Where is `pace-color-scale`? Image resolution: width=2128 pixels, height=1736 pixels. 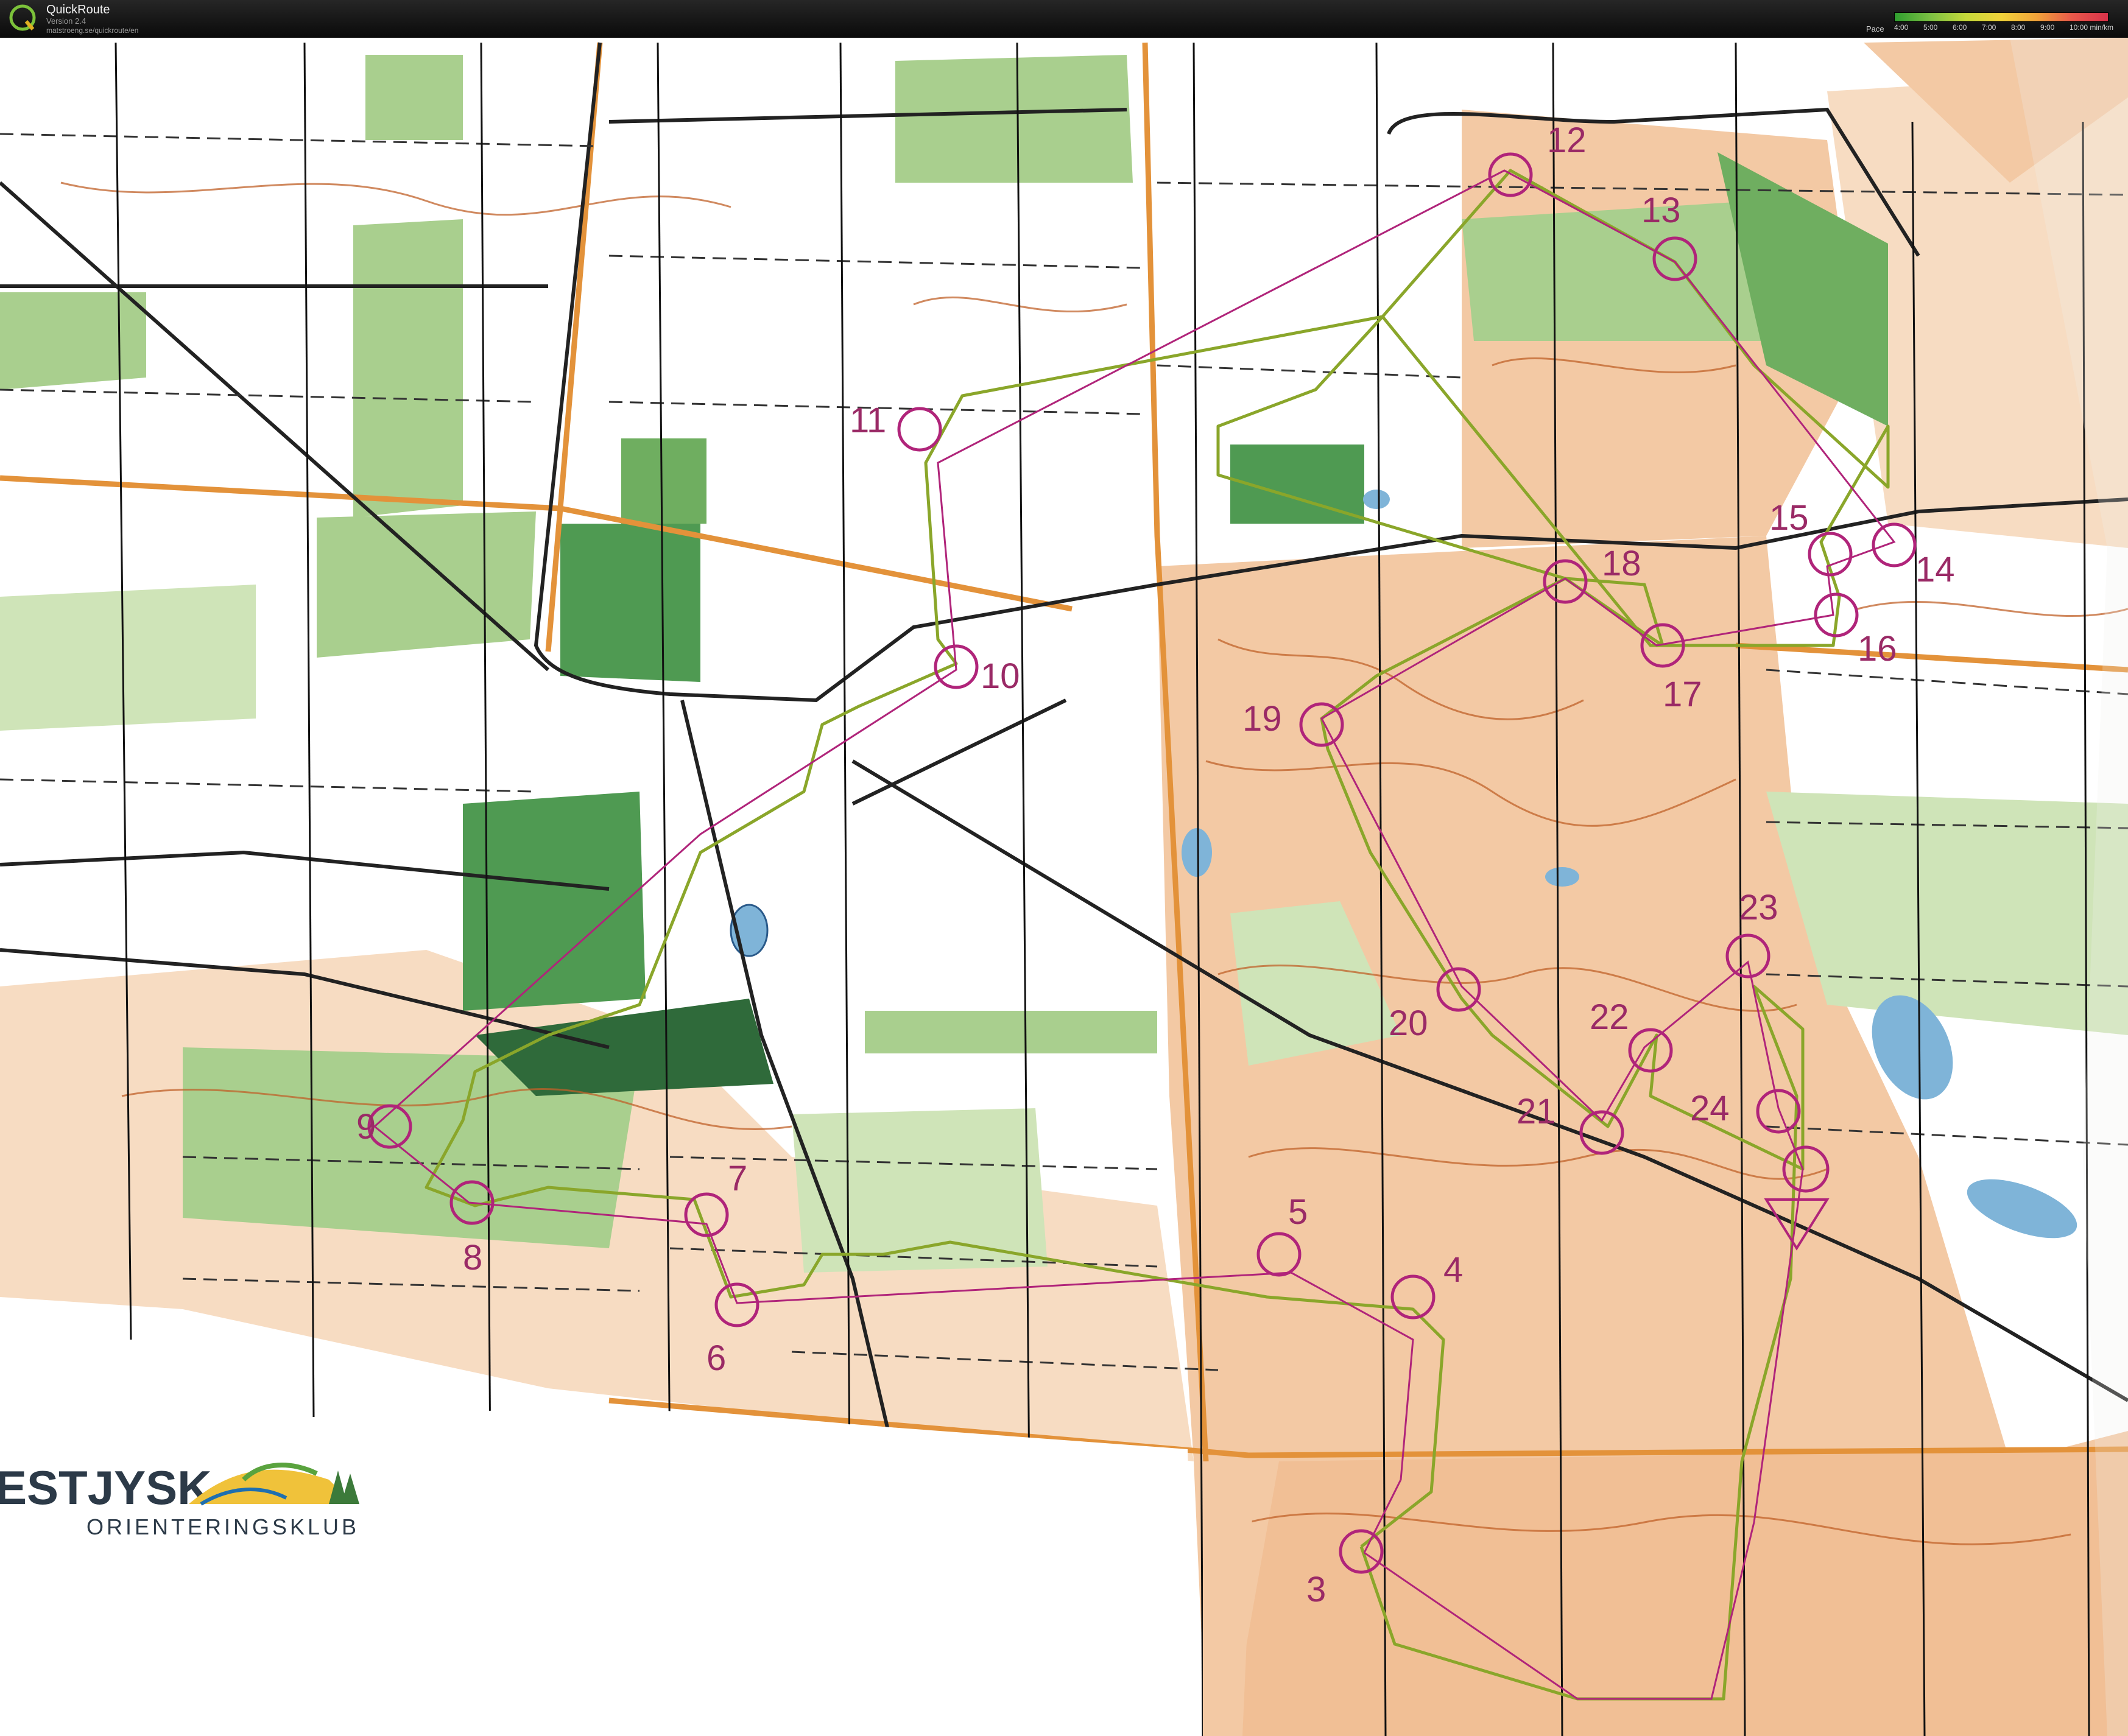
pace-color-scale is located at coordinates (2001, 17).